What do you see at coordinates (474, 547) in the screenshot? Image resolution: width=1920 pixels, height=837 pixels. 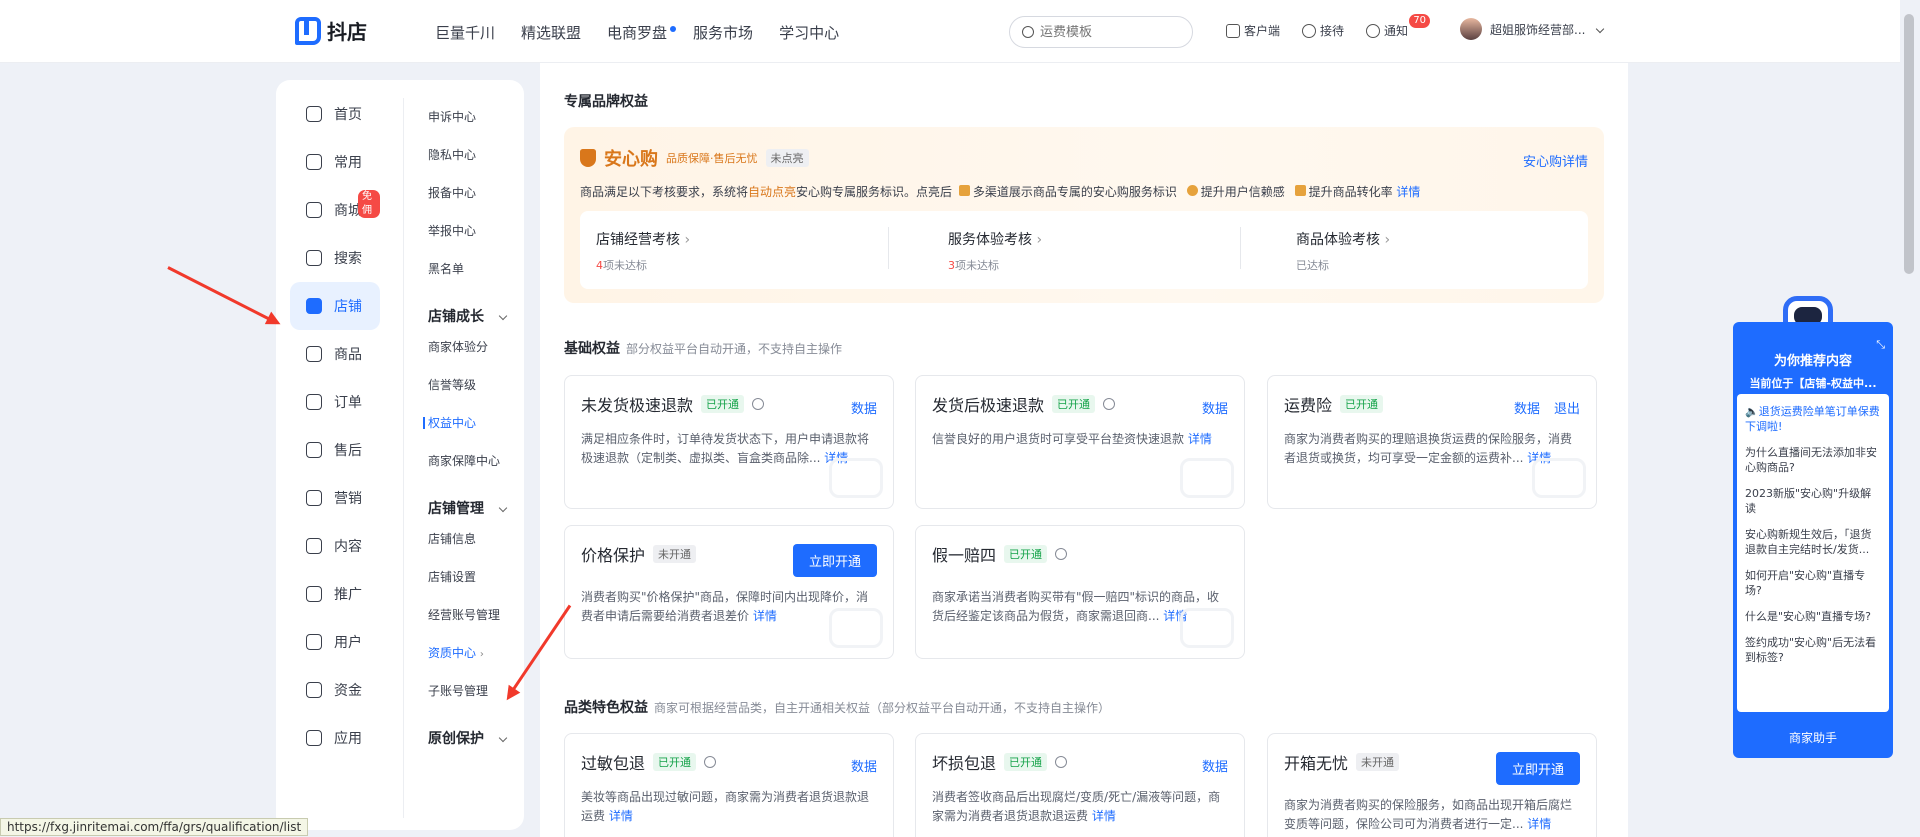 I see `subnav-store-info: 店铺信息` at bounding box center [474, 547].